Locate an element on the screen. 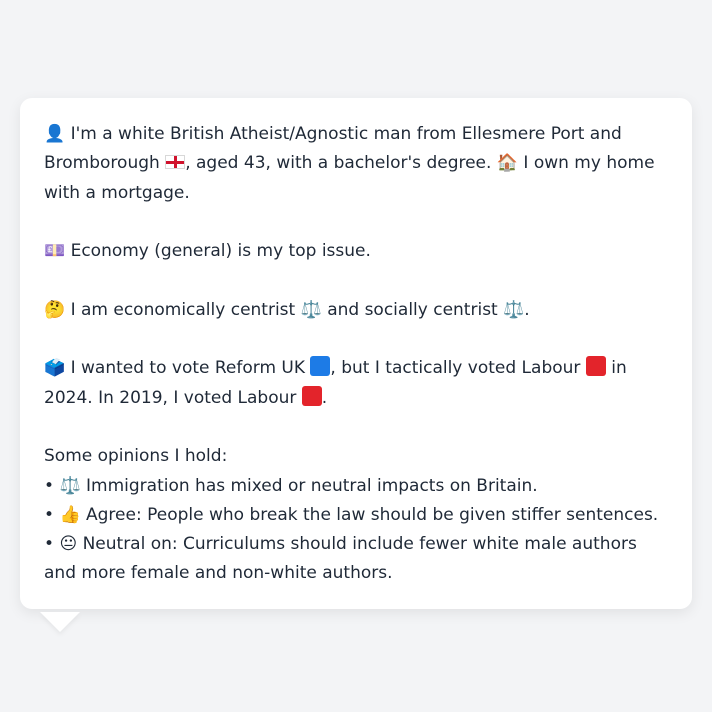 The height and width of the screenshot is (712, 712). opinions-heading: Some opinions I hold: is located at coordinates (136, 456).